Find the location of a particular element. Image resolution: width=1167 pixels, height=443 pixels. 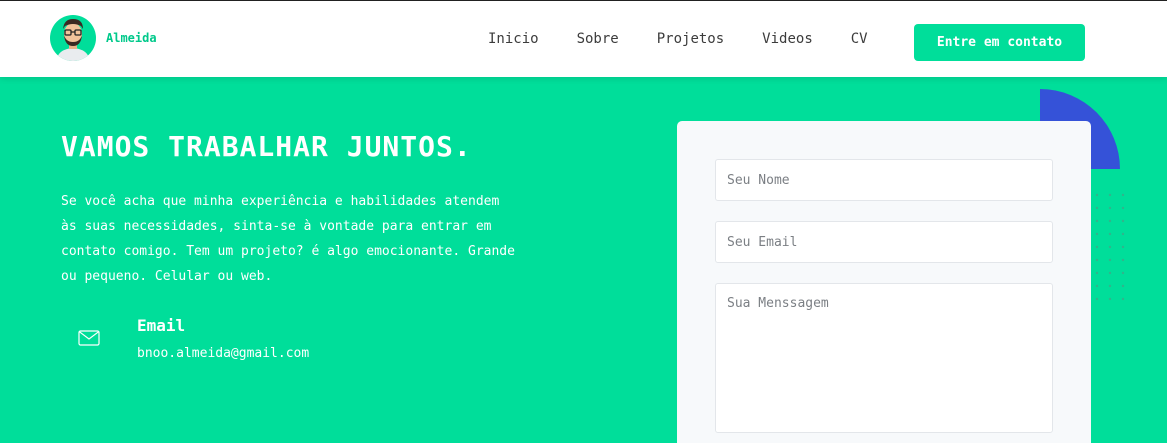

brand: Almeida is located at coordinates (103, 38).